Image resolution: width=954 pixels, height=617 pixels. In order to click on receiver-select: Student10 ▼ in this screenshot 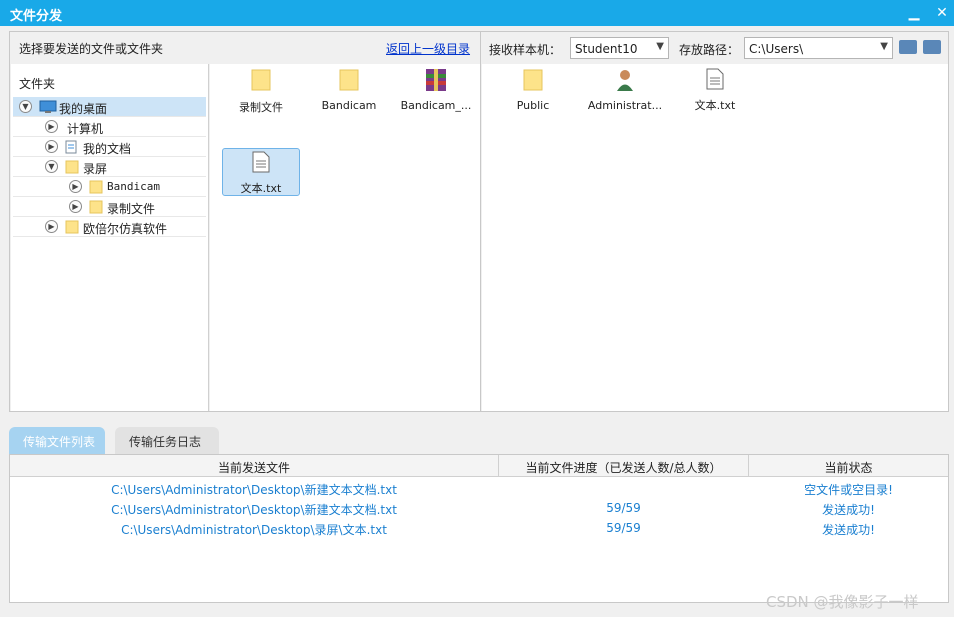, I will do `click(619, 48)`.